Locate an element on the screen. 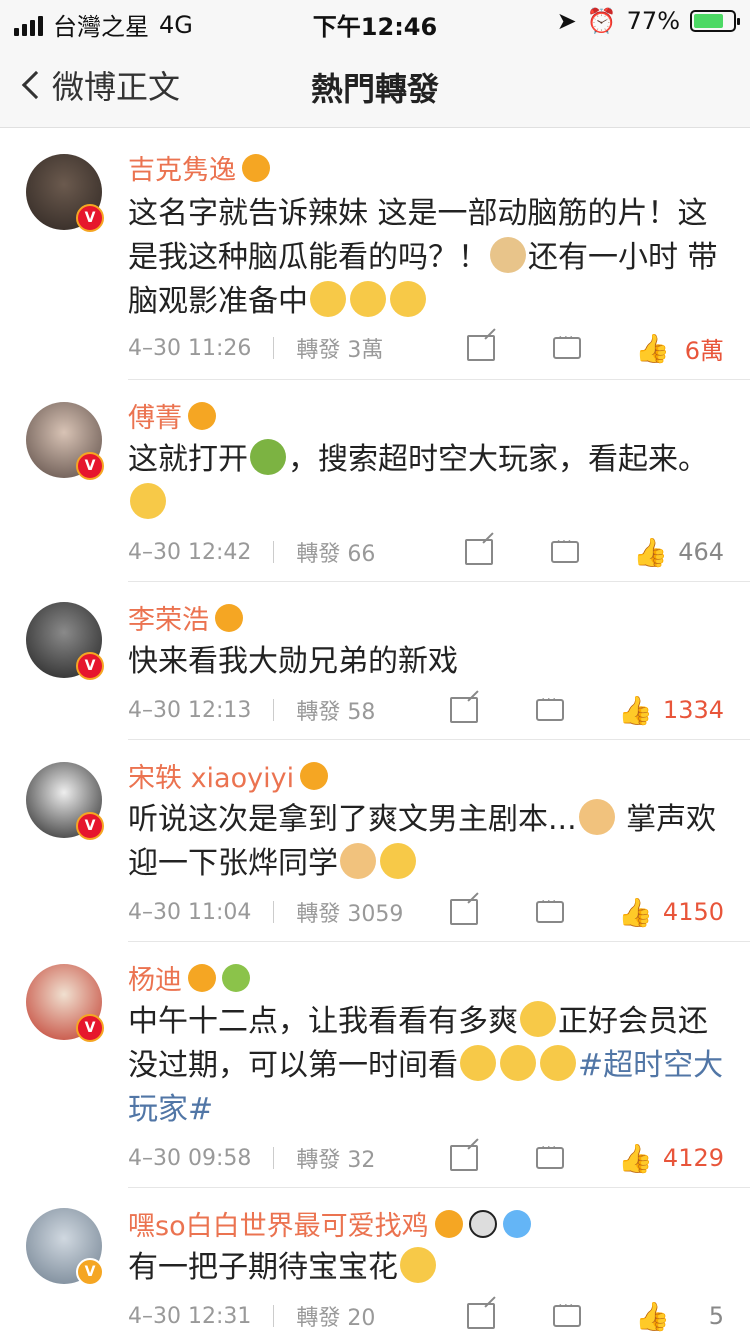  panda-icon is located at coordinates (482, 1223).